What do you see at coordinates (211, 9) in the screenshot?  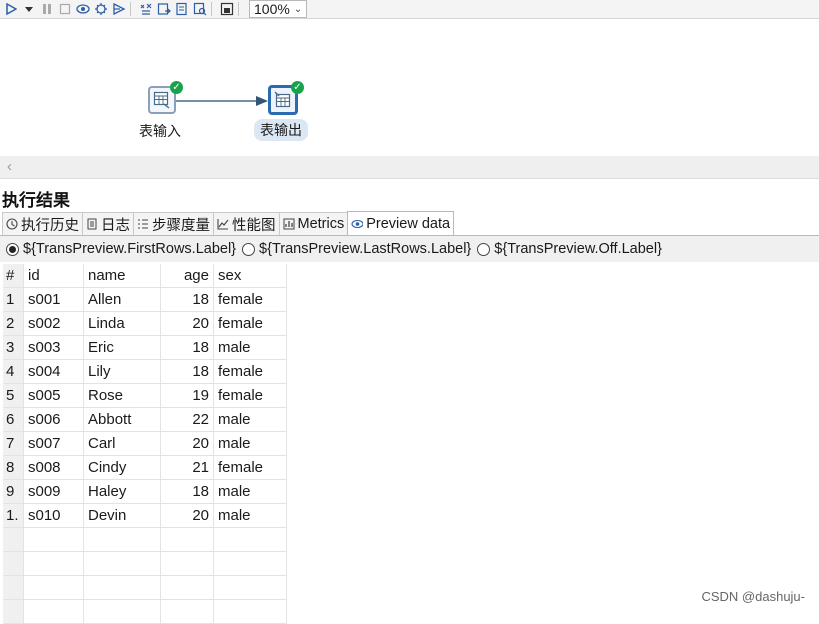 I see `toolbar-separator` at bounding box center [211, 9].